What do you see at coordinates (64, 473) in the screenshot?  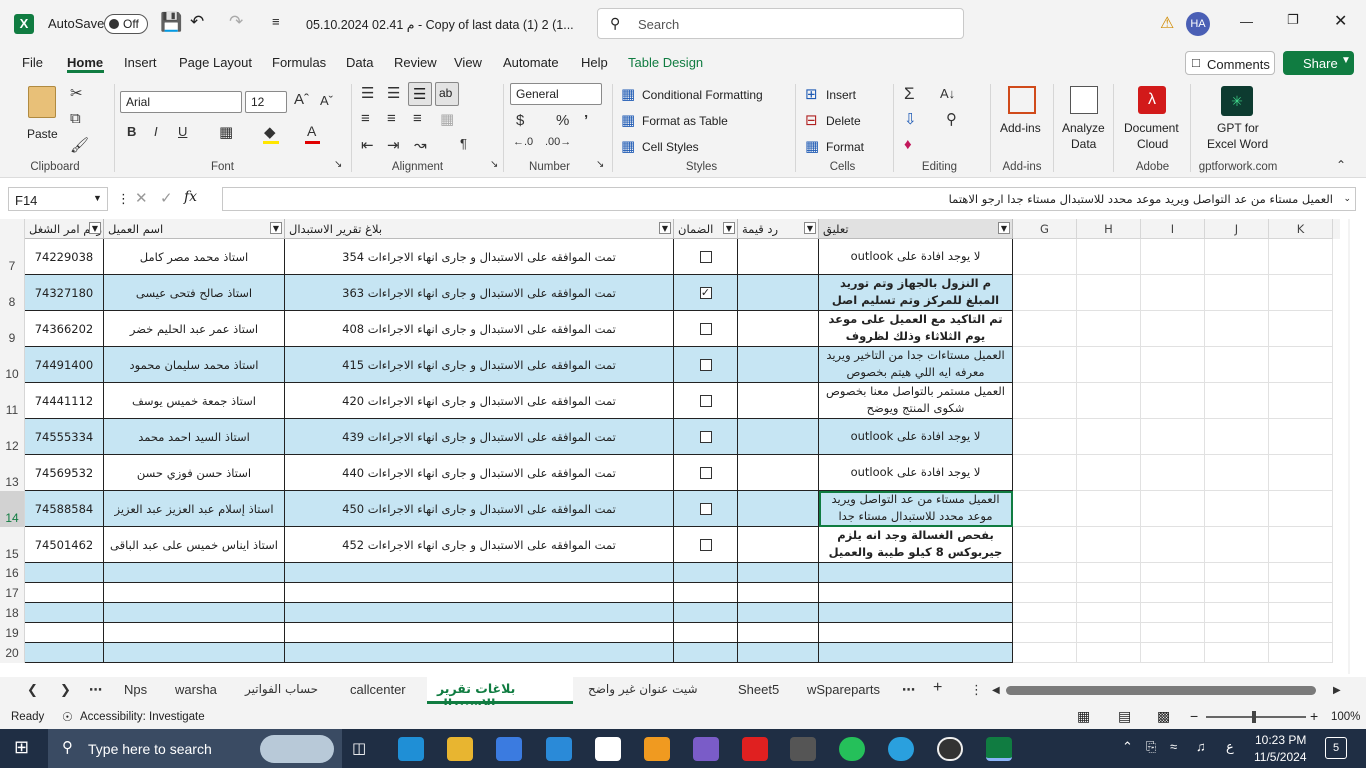 I see `order-cell: 74569532` at bounding box center [64, 473].